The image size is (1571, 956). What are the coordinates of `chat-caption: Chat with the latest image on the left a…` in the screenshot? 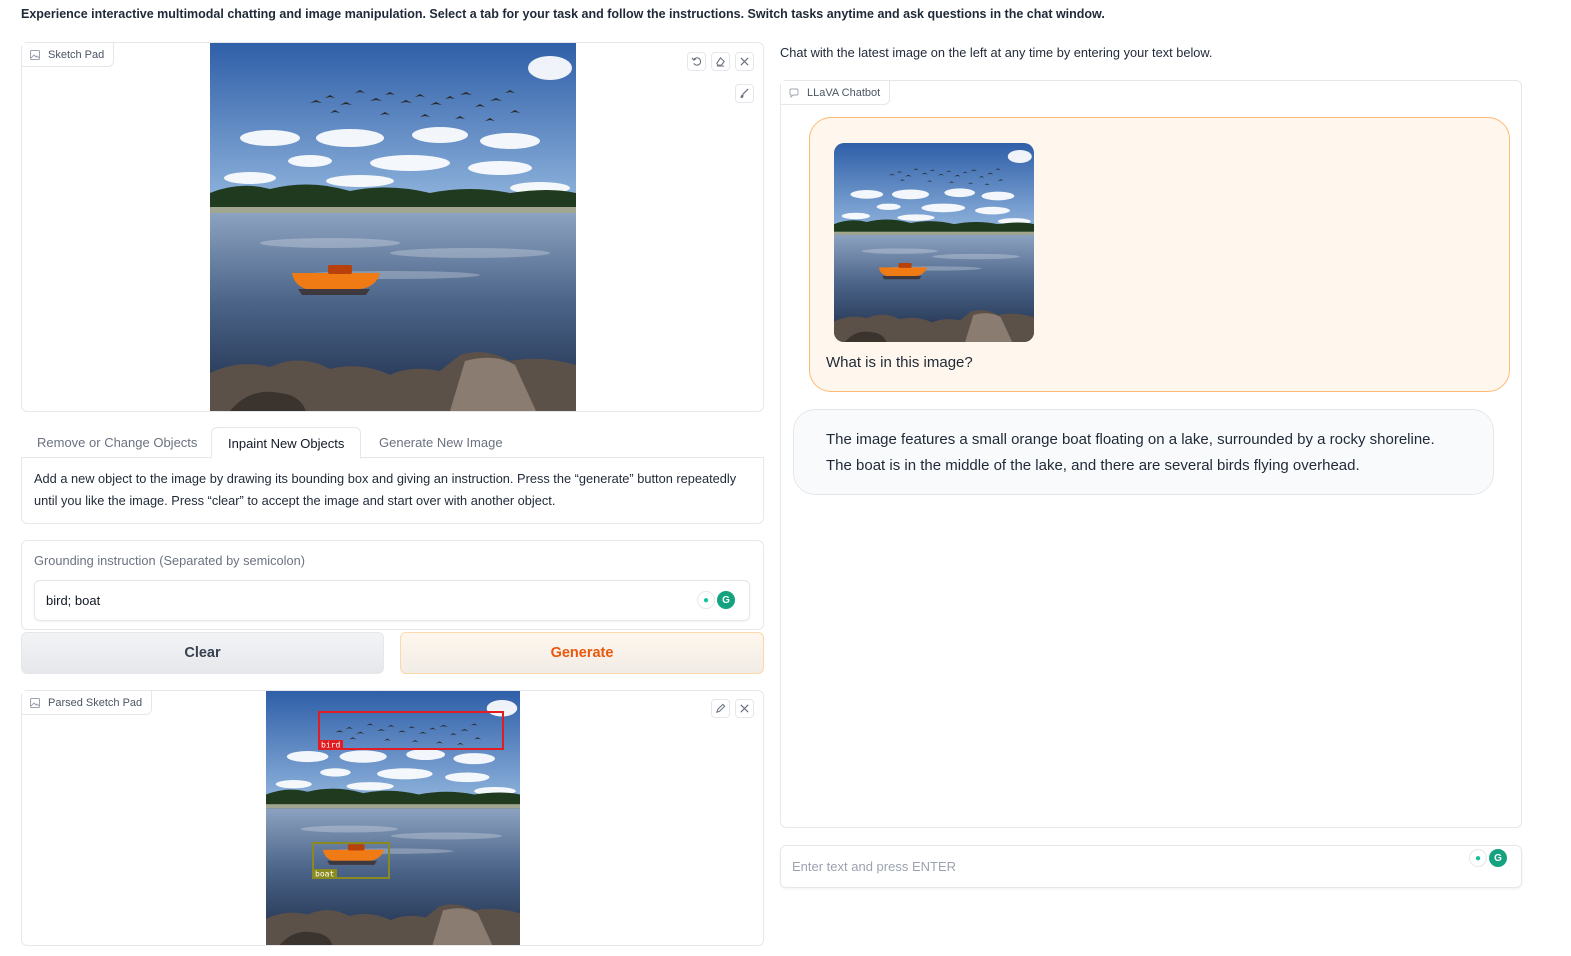 It's located at (996, 52).